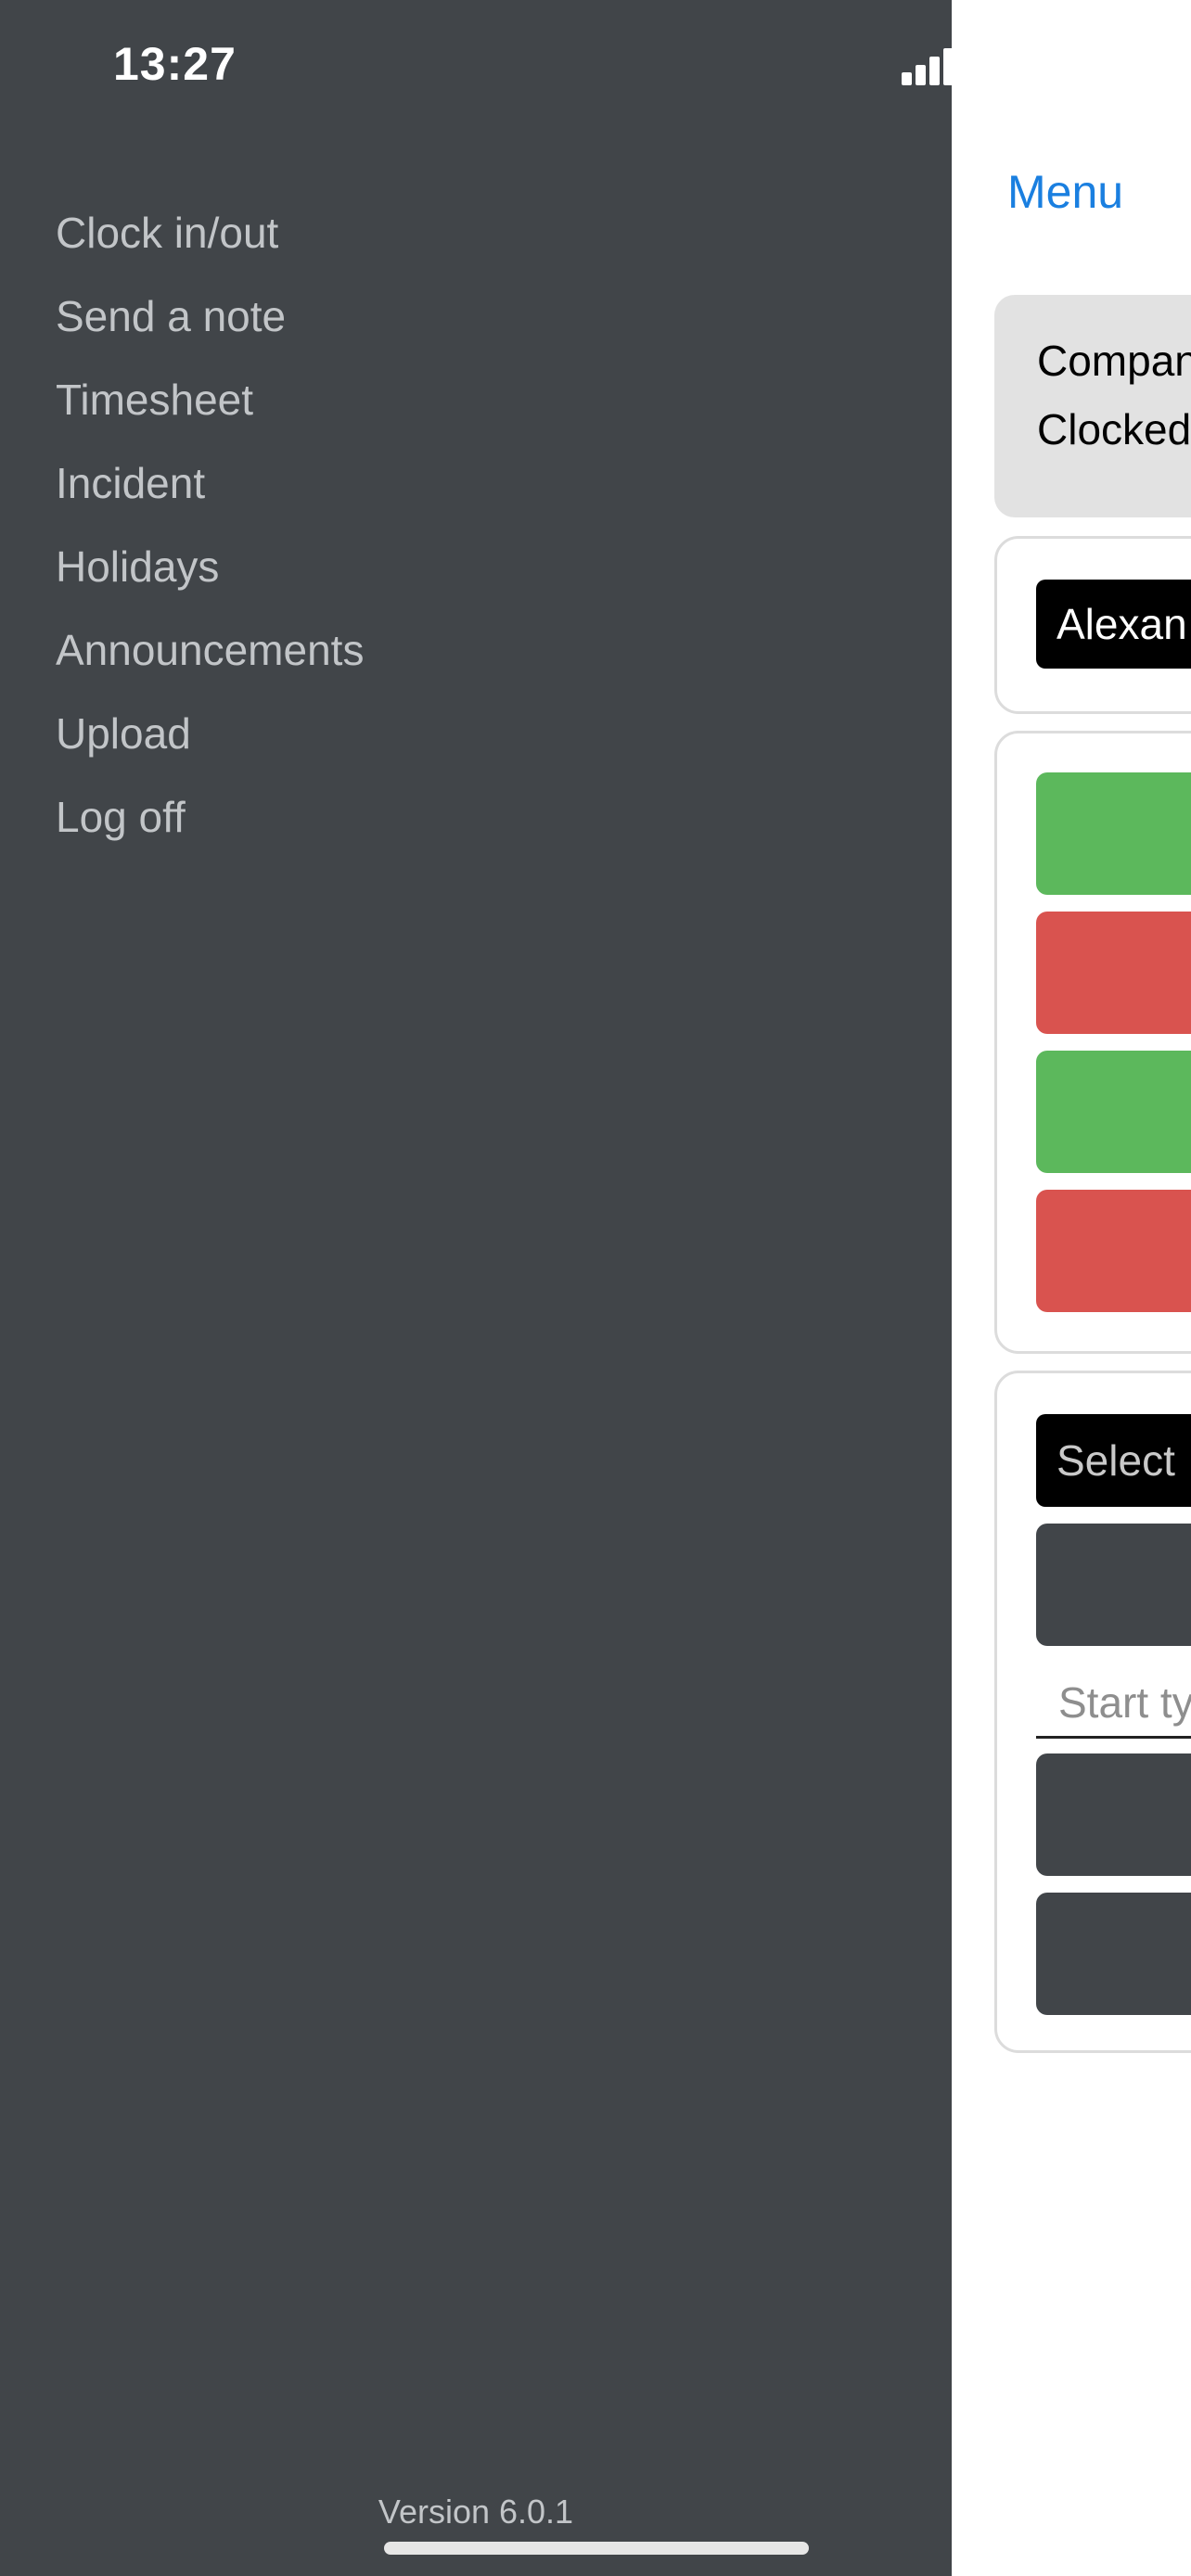 This screenshot has width=1191, height=2576. Describe the element at coordinates (210, 663) in the screenshot. I see `drawer-item-announcements: Announcements` at that location.